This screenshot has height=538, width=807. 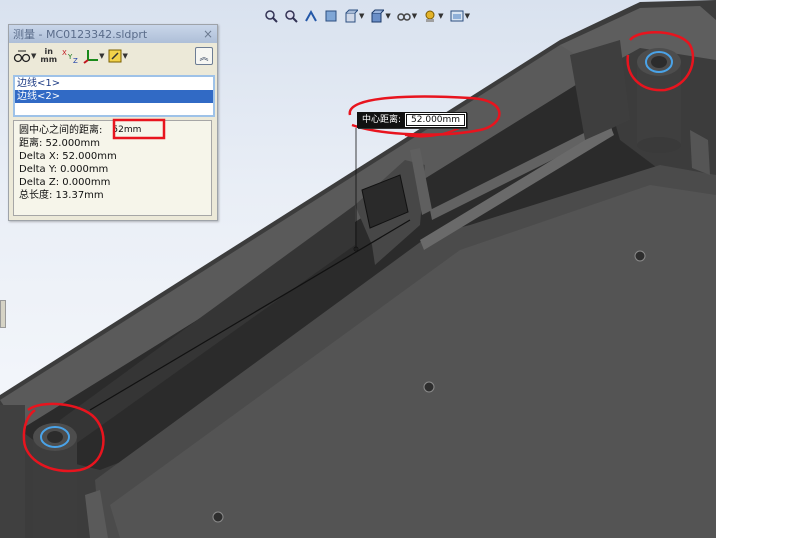 I want to click on arc-circle-measure-button: ▼, so click(x=24, y=56).